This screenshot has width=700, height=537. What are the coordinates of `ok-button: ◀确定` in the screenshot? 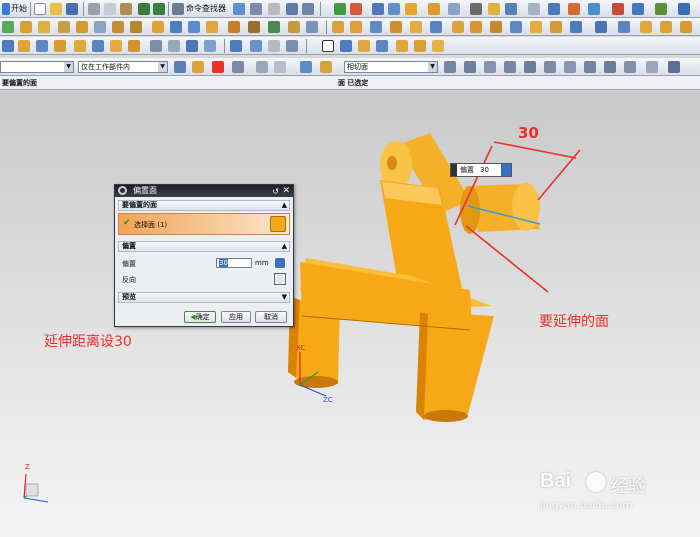 It's located at (200, 317).